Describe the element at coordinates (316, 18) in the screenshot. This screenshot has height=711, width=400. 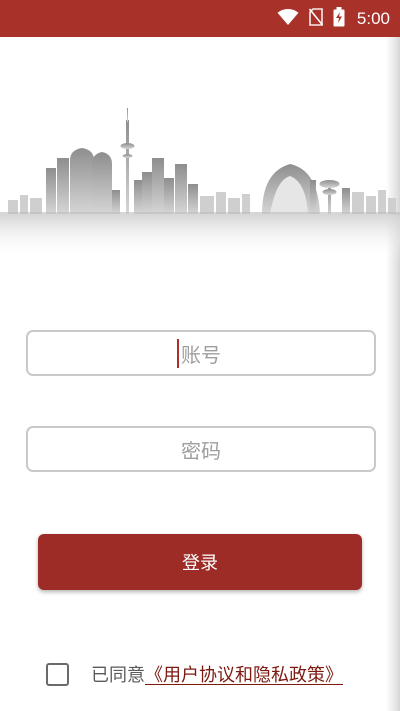
I see `no-sim-icon` at that location.